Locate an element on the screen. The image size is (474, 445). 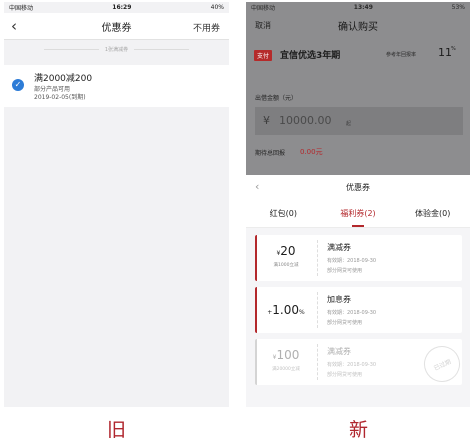
status-bar: 中国移动 13:49 53% is located at coordinates (358, 7).